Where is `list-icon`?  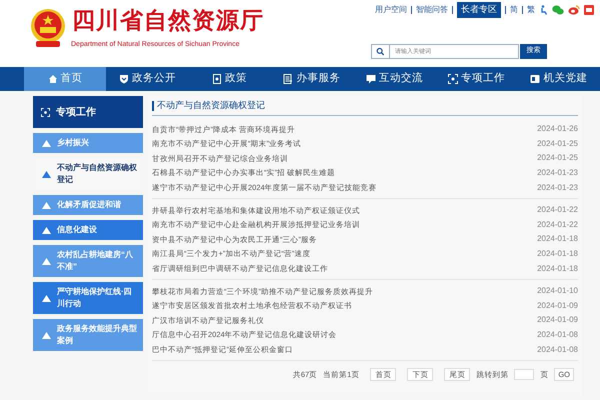
list-icon is located at coordinates (288, 79).